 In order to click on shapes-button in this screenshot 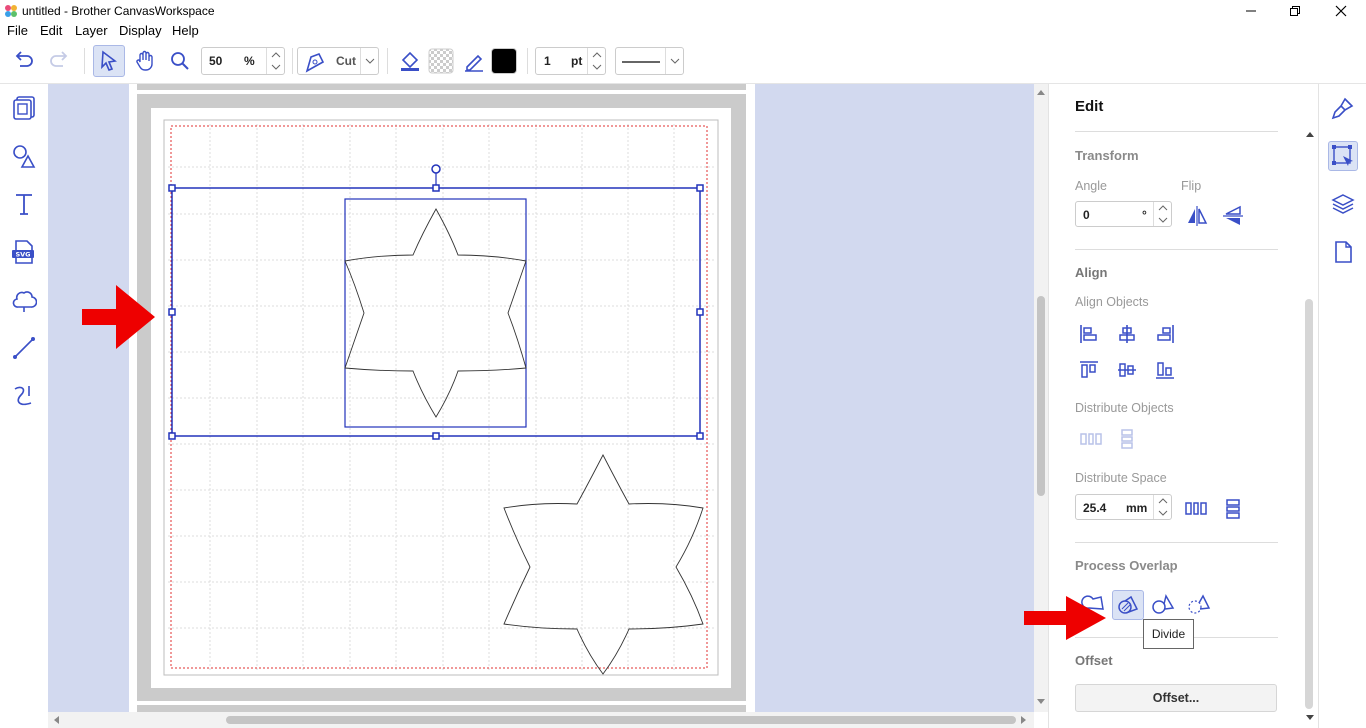, I will do `click(24, 156)`.